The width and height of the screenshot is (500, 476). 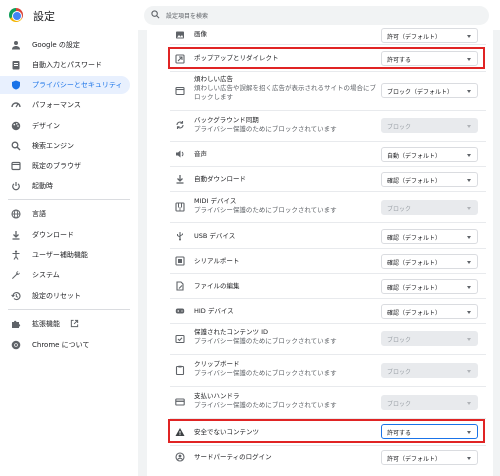 I want to click on volume-icon, so click(x=180, y=154).